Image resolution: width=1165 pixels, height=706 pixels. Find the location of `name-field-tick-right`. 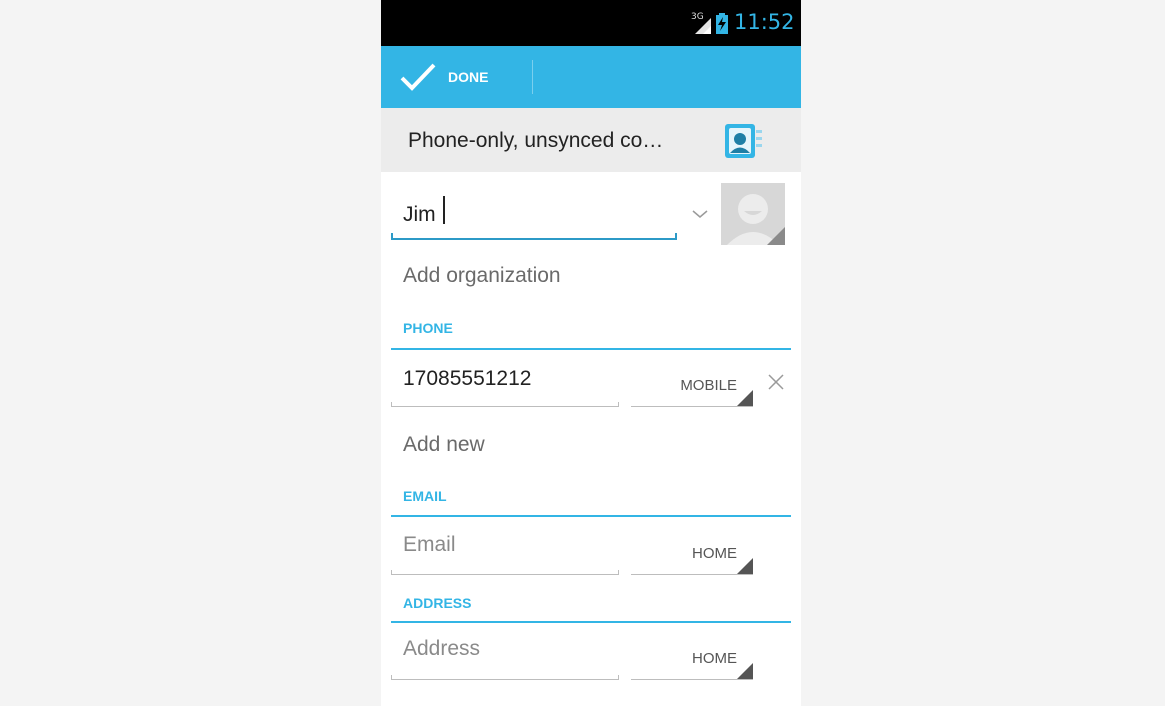

name-field-tick-right is located at coordinates (676, 236).